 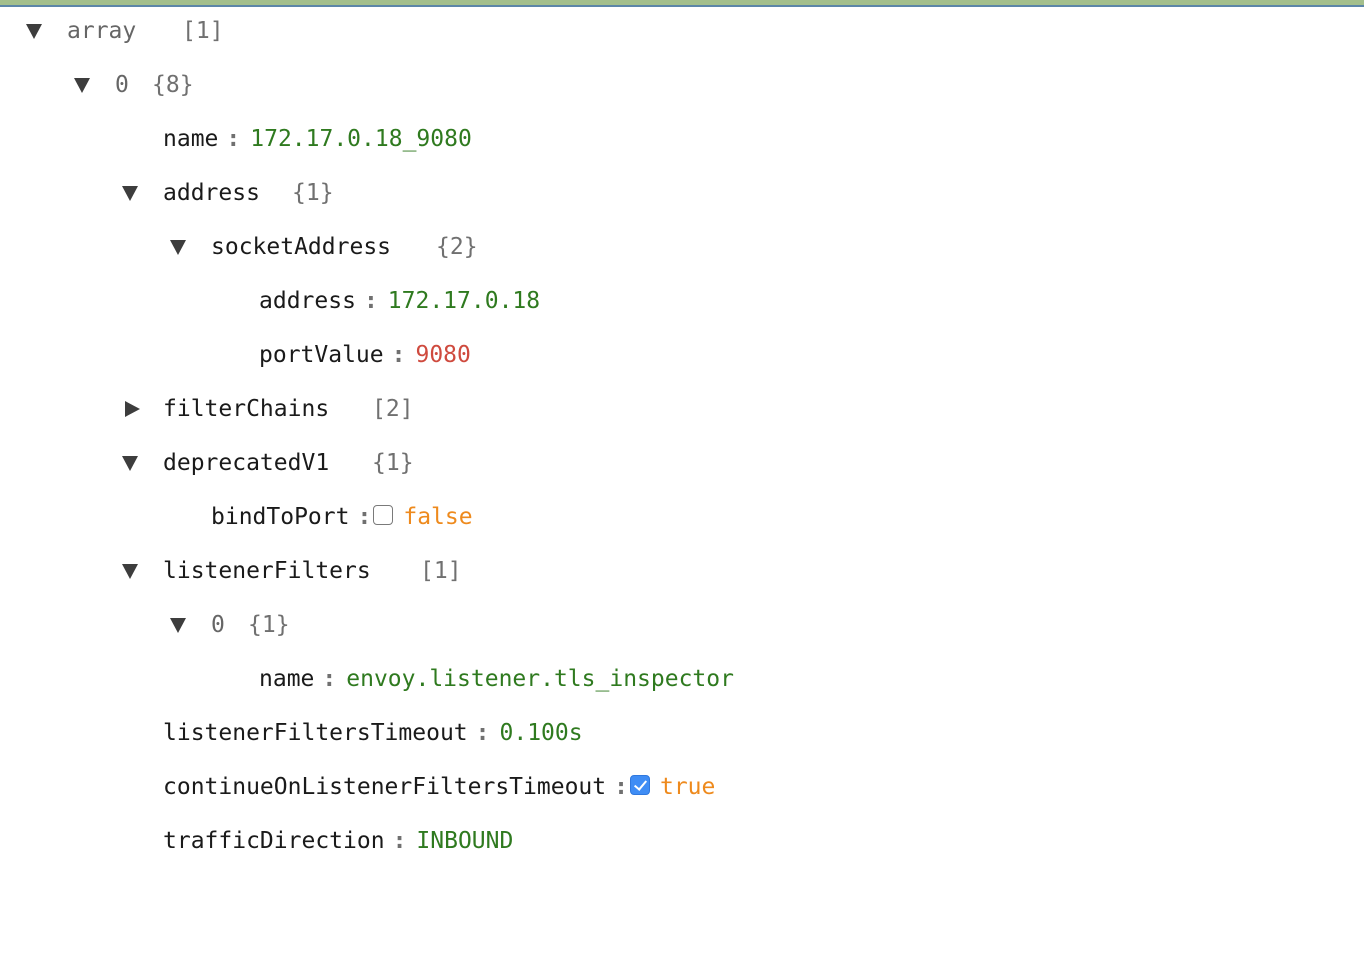 I want to click on tree-leaf-listener-filter-name: name : envoy.listener.tls_inspector, so click(x=496, y=679).